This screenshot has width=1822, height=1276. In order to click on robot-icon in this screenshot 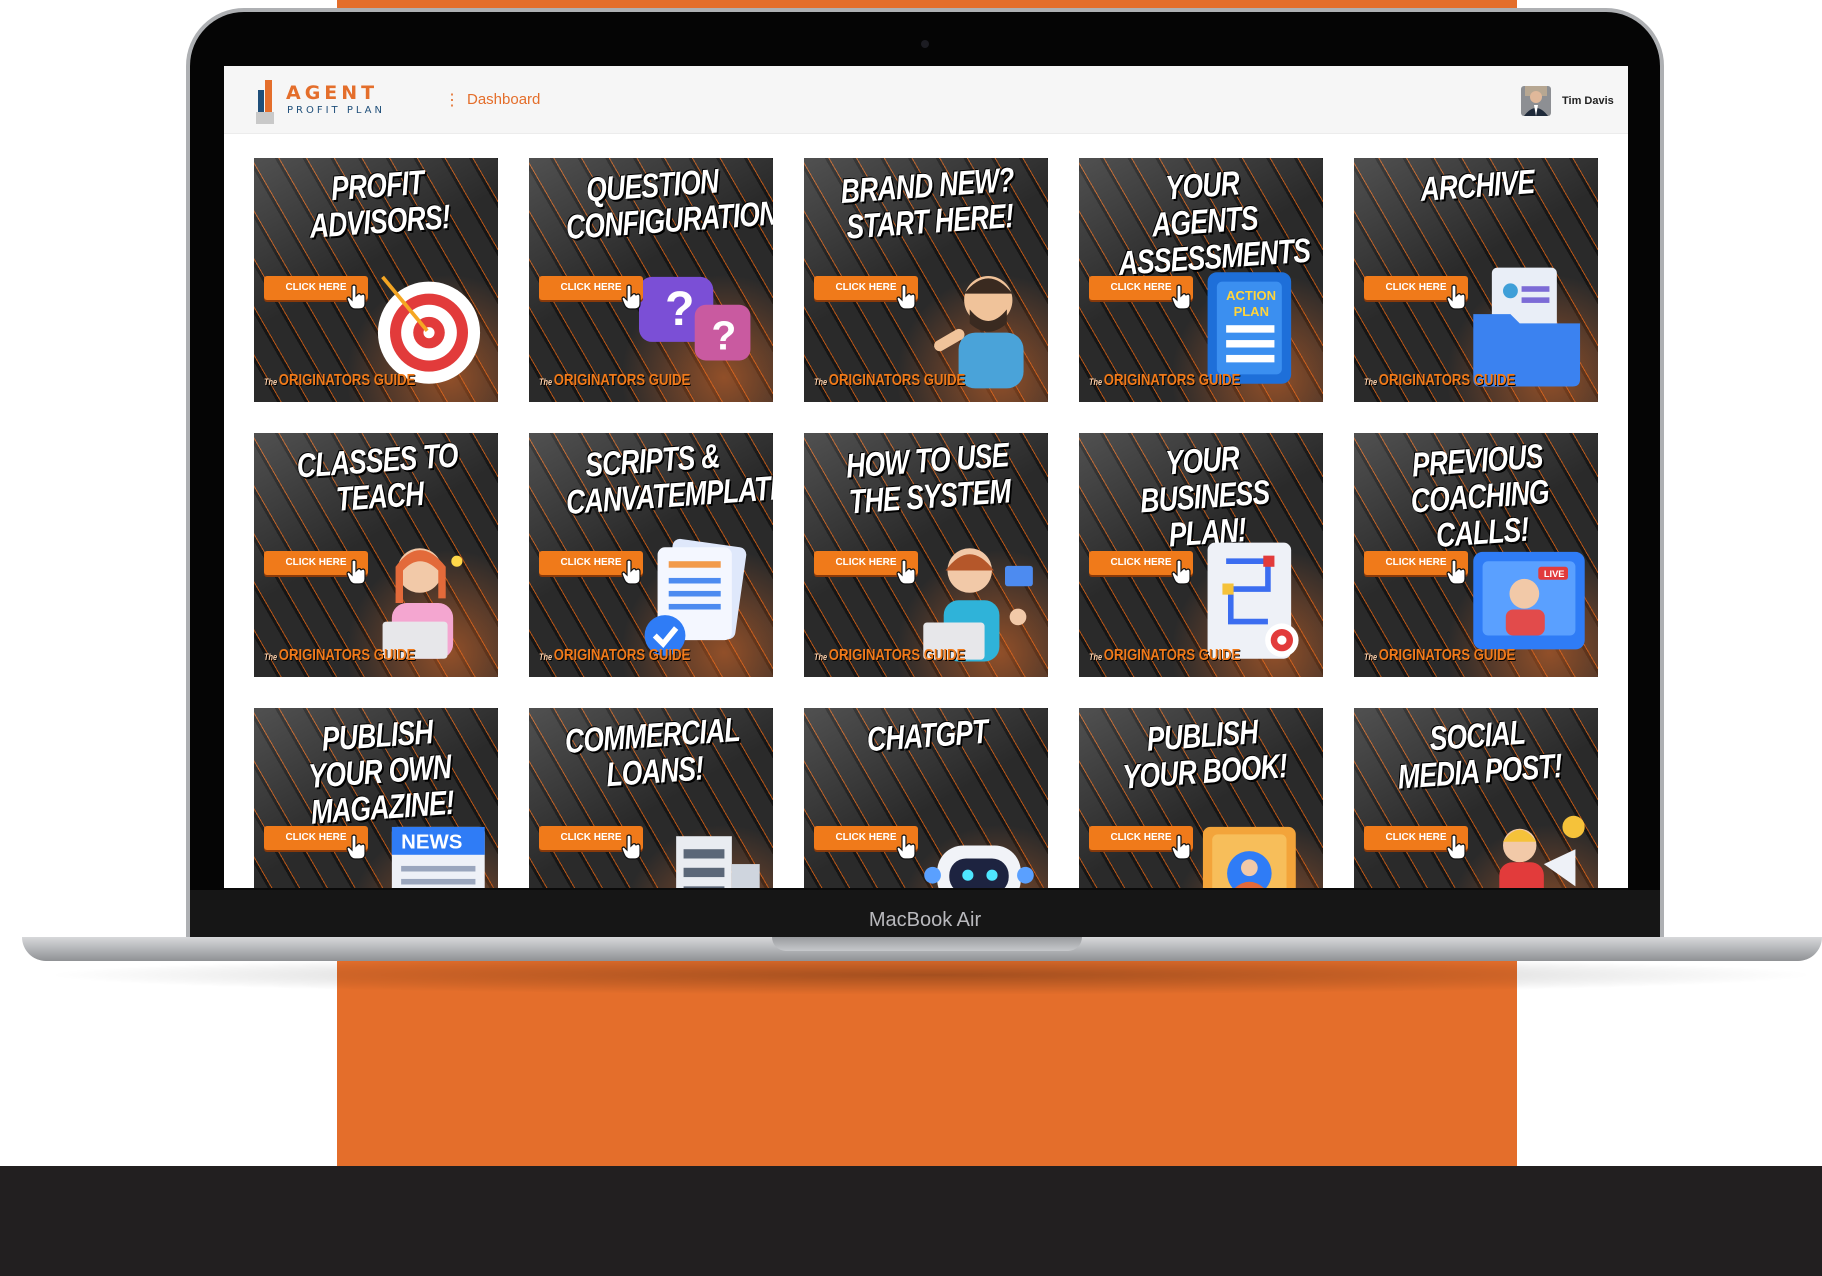, I will do `click(979, 867)`.